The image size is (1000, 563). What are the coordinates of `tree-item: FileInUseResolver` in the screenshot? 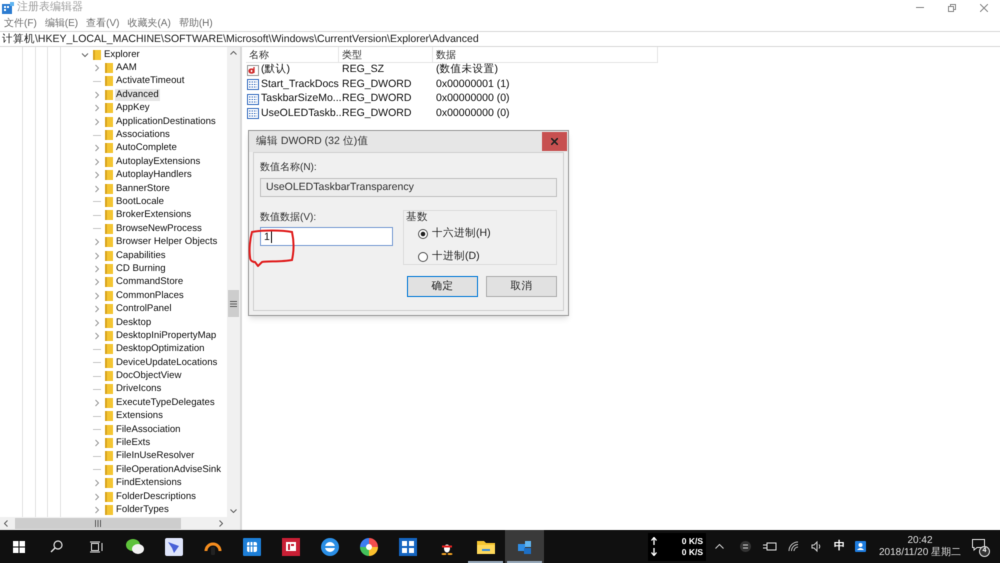 It's located at (155, 456).